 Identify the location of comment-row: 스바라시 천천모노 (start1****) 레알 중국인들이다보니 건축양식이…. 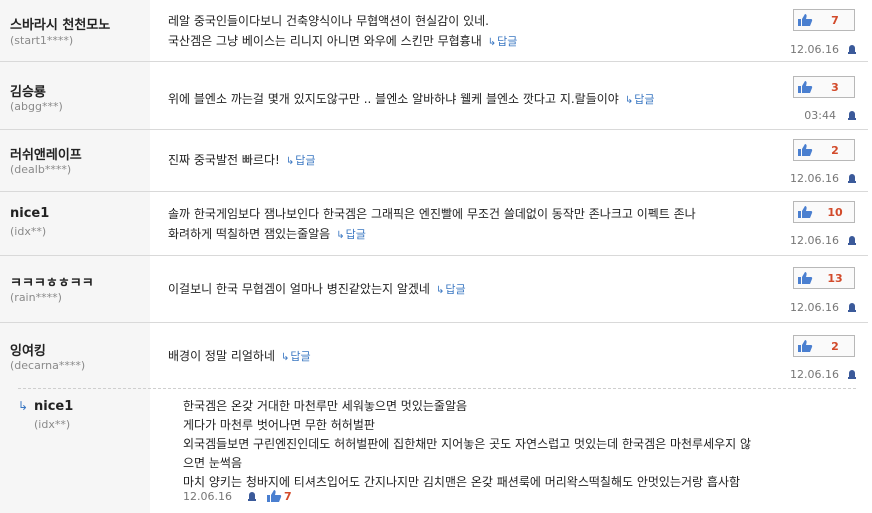
(434, 31).